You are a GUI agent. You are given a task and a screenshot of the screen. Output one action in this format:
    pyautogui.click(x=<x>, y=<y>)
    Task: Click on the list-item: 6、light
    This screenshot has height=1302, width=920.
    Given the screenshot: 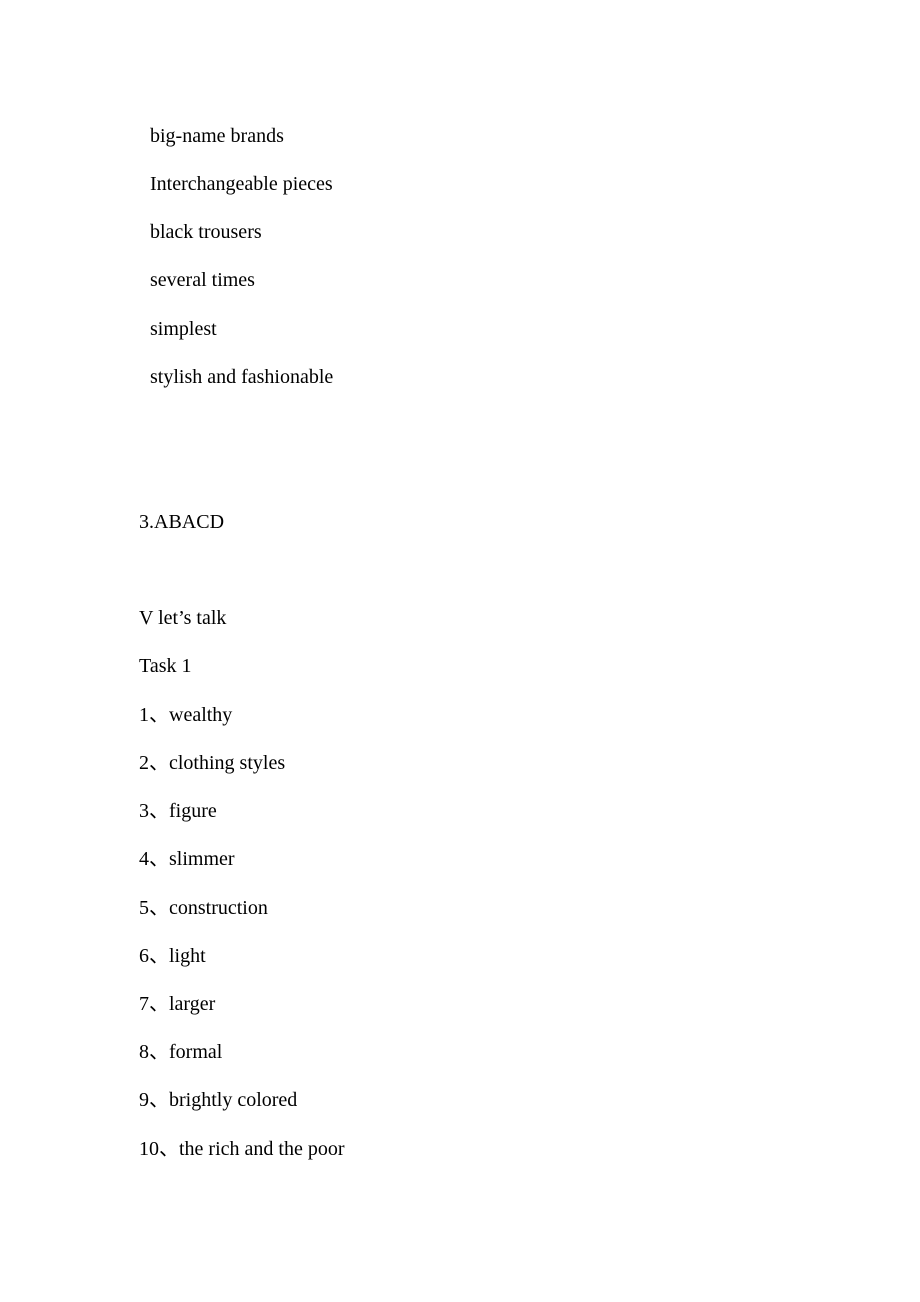 What is the action you would take?
    pyautogui.click(x=172, y=956)
    